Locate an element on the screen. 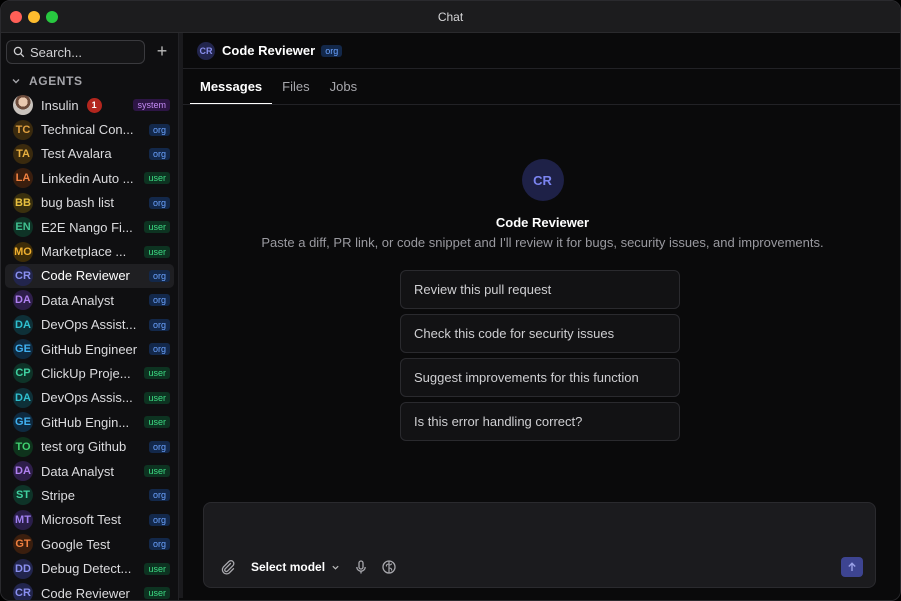  tab-messages: Messages is located at coordinates (231, 87).